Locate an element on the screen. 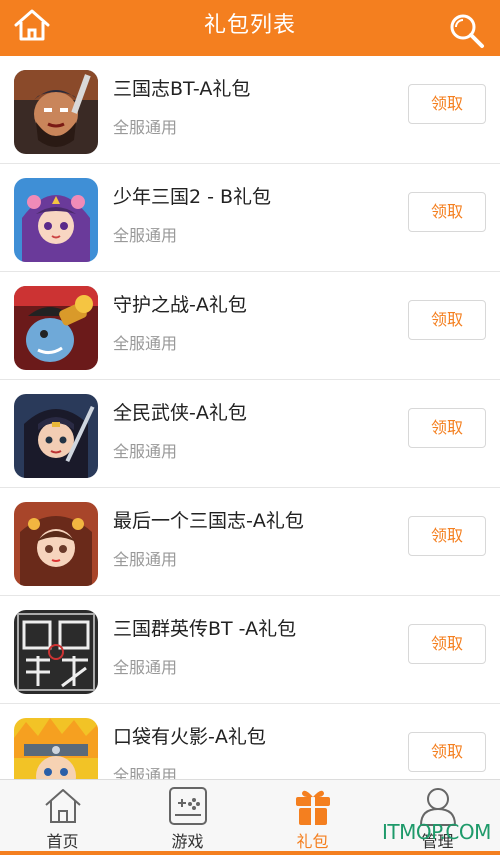 The width and height of the screenshot is (500, 855). home-icon is located at coordinates (63, 806).